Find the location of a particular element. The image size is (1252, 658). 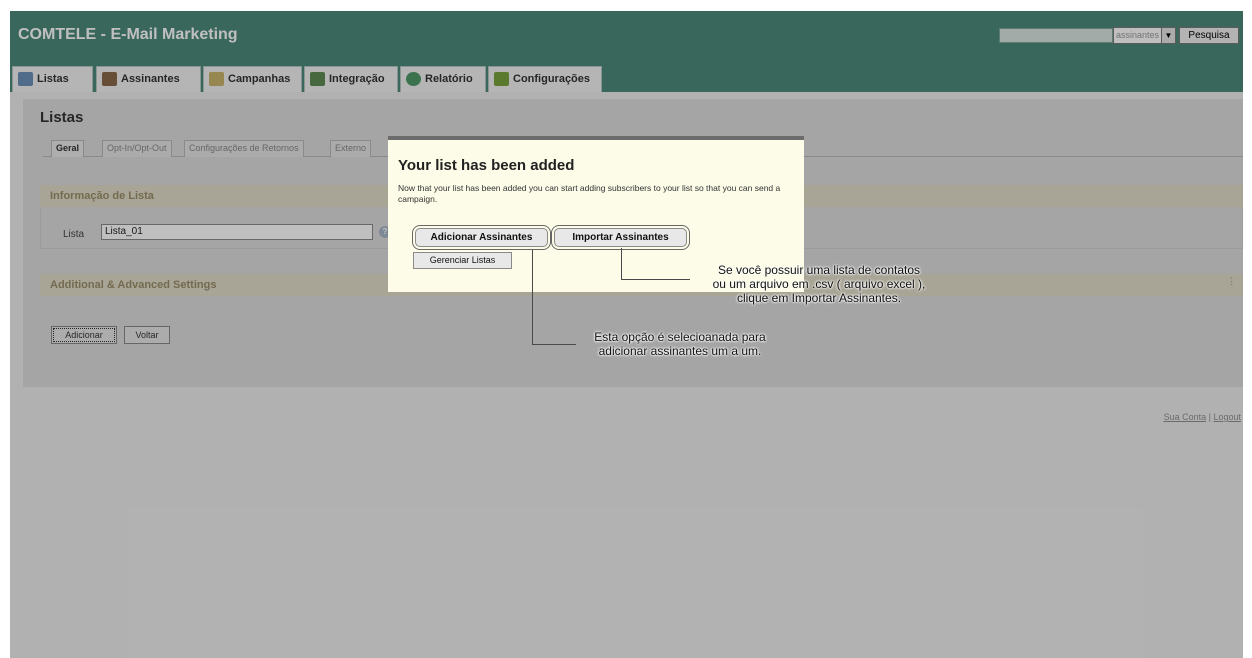

import-callout-line2: ou um arquivo em .csv ( arquivo excel ), is located at coordinates (819, 284).